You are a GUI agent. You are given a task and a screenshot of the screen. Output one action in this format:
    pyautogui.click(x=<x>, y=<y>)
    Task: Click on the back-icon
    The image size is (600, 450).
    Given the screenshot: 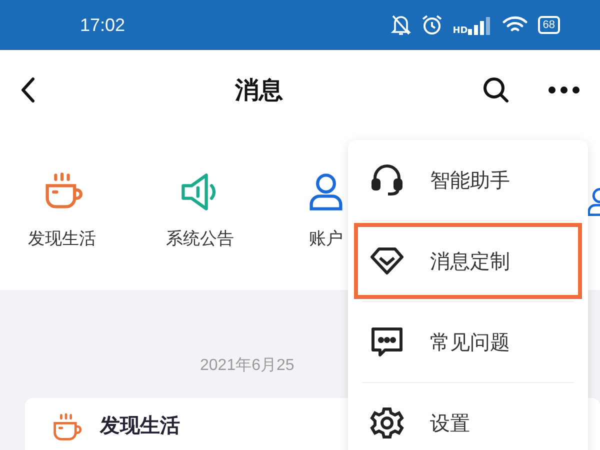 What is the action you would take?
    pyautogui.click(x=28, y=90)
    